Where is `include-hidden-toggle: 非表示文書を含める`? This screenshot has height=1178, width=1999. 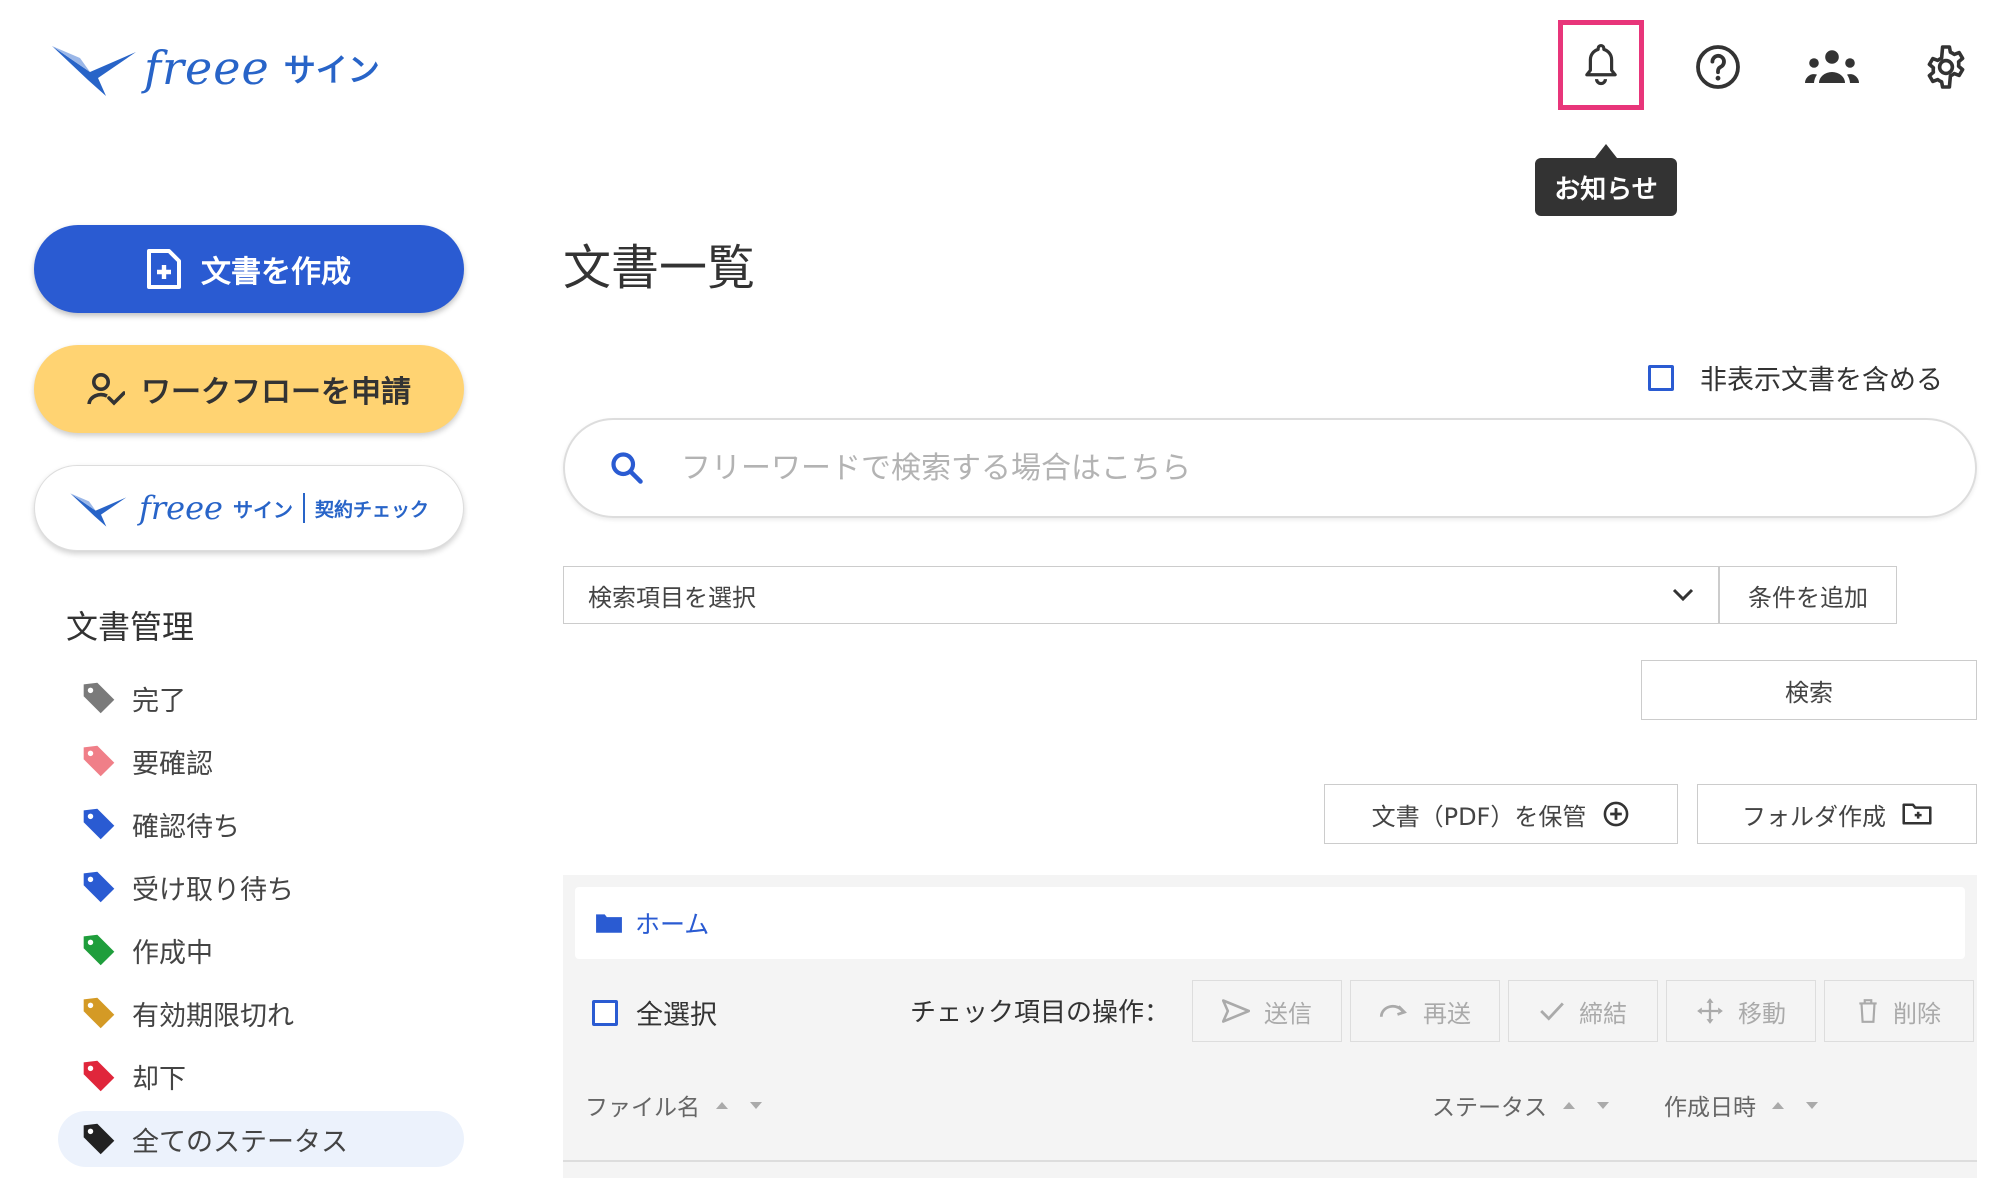 include-hidden-toggle: 非表示文書を含める is located at coordinates (1795, 377).